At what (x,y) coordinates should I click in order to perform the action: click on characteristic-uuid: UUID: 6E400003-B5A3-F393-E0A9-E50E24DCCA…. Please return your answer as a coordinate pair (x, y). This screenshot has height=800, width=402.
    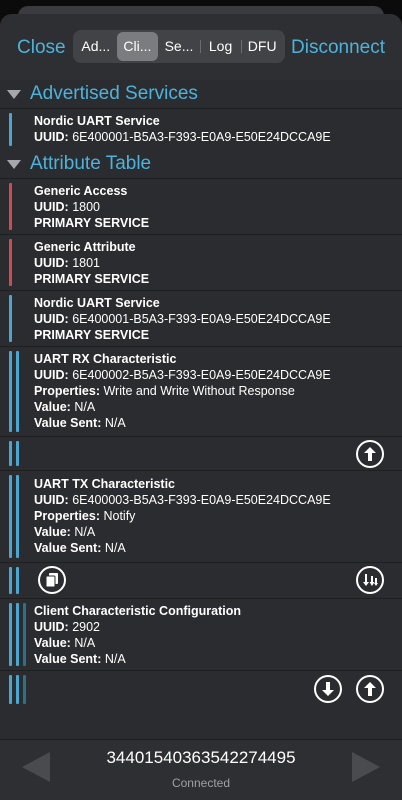
    Looking at the image, I should click on (182, 500).